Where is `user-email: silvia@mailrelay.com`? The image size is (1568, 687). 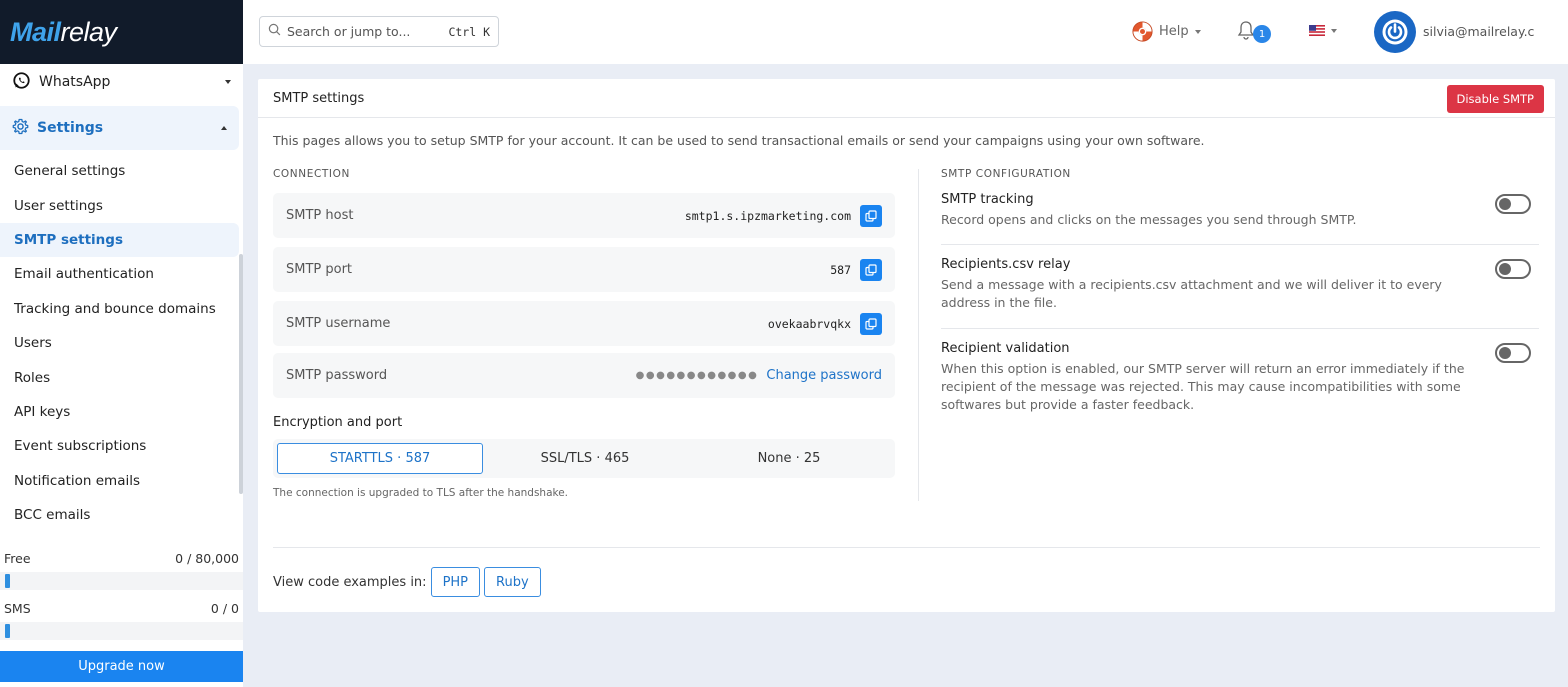
user-email: silvia@mailrelay.com is located at coordinates (1479, 31).